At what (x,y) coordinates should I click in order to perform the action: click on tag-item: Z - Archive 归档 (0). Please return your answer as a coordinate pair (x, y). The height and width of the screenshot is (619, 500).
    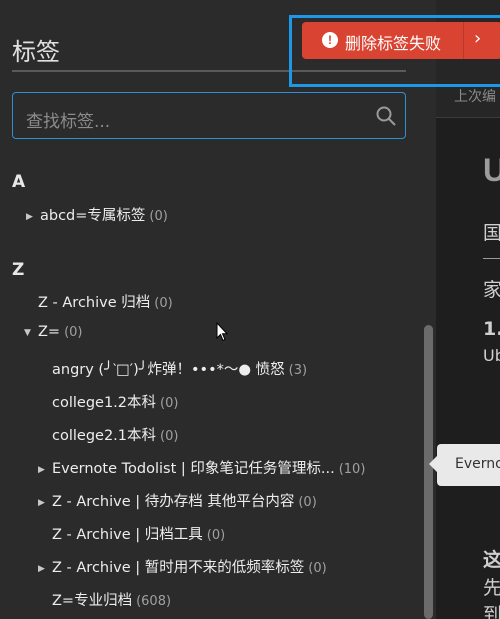
    Looking at the image, I should click on (98, 304).